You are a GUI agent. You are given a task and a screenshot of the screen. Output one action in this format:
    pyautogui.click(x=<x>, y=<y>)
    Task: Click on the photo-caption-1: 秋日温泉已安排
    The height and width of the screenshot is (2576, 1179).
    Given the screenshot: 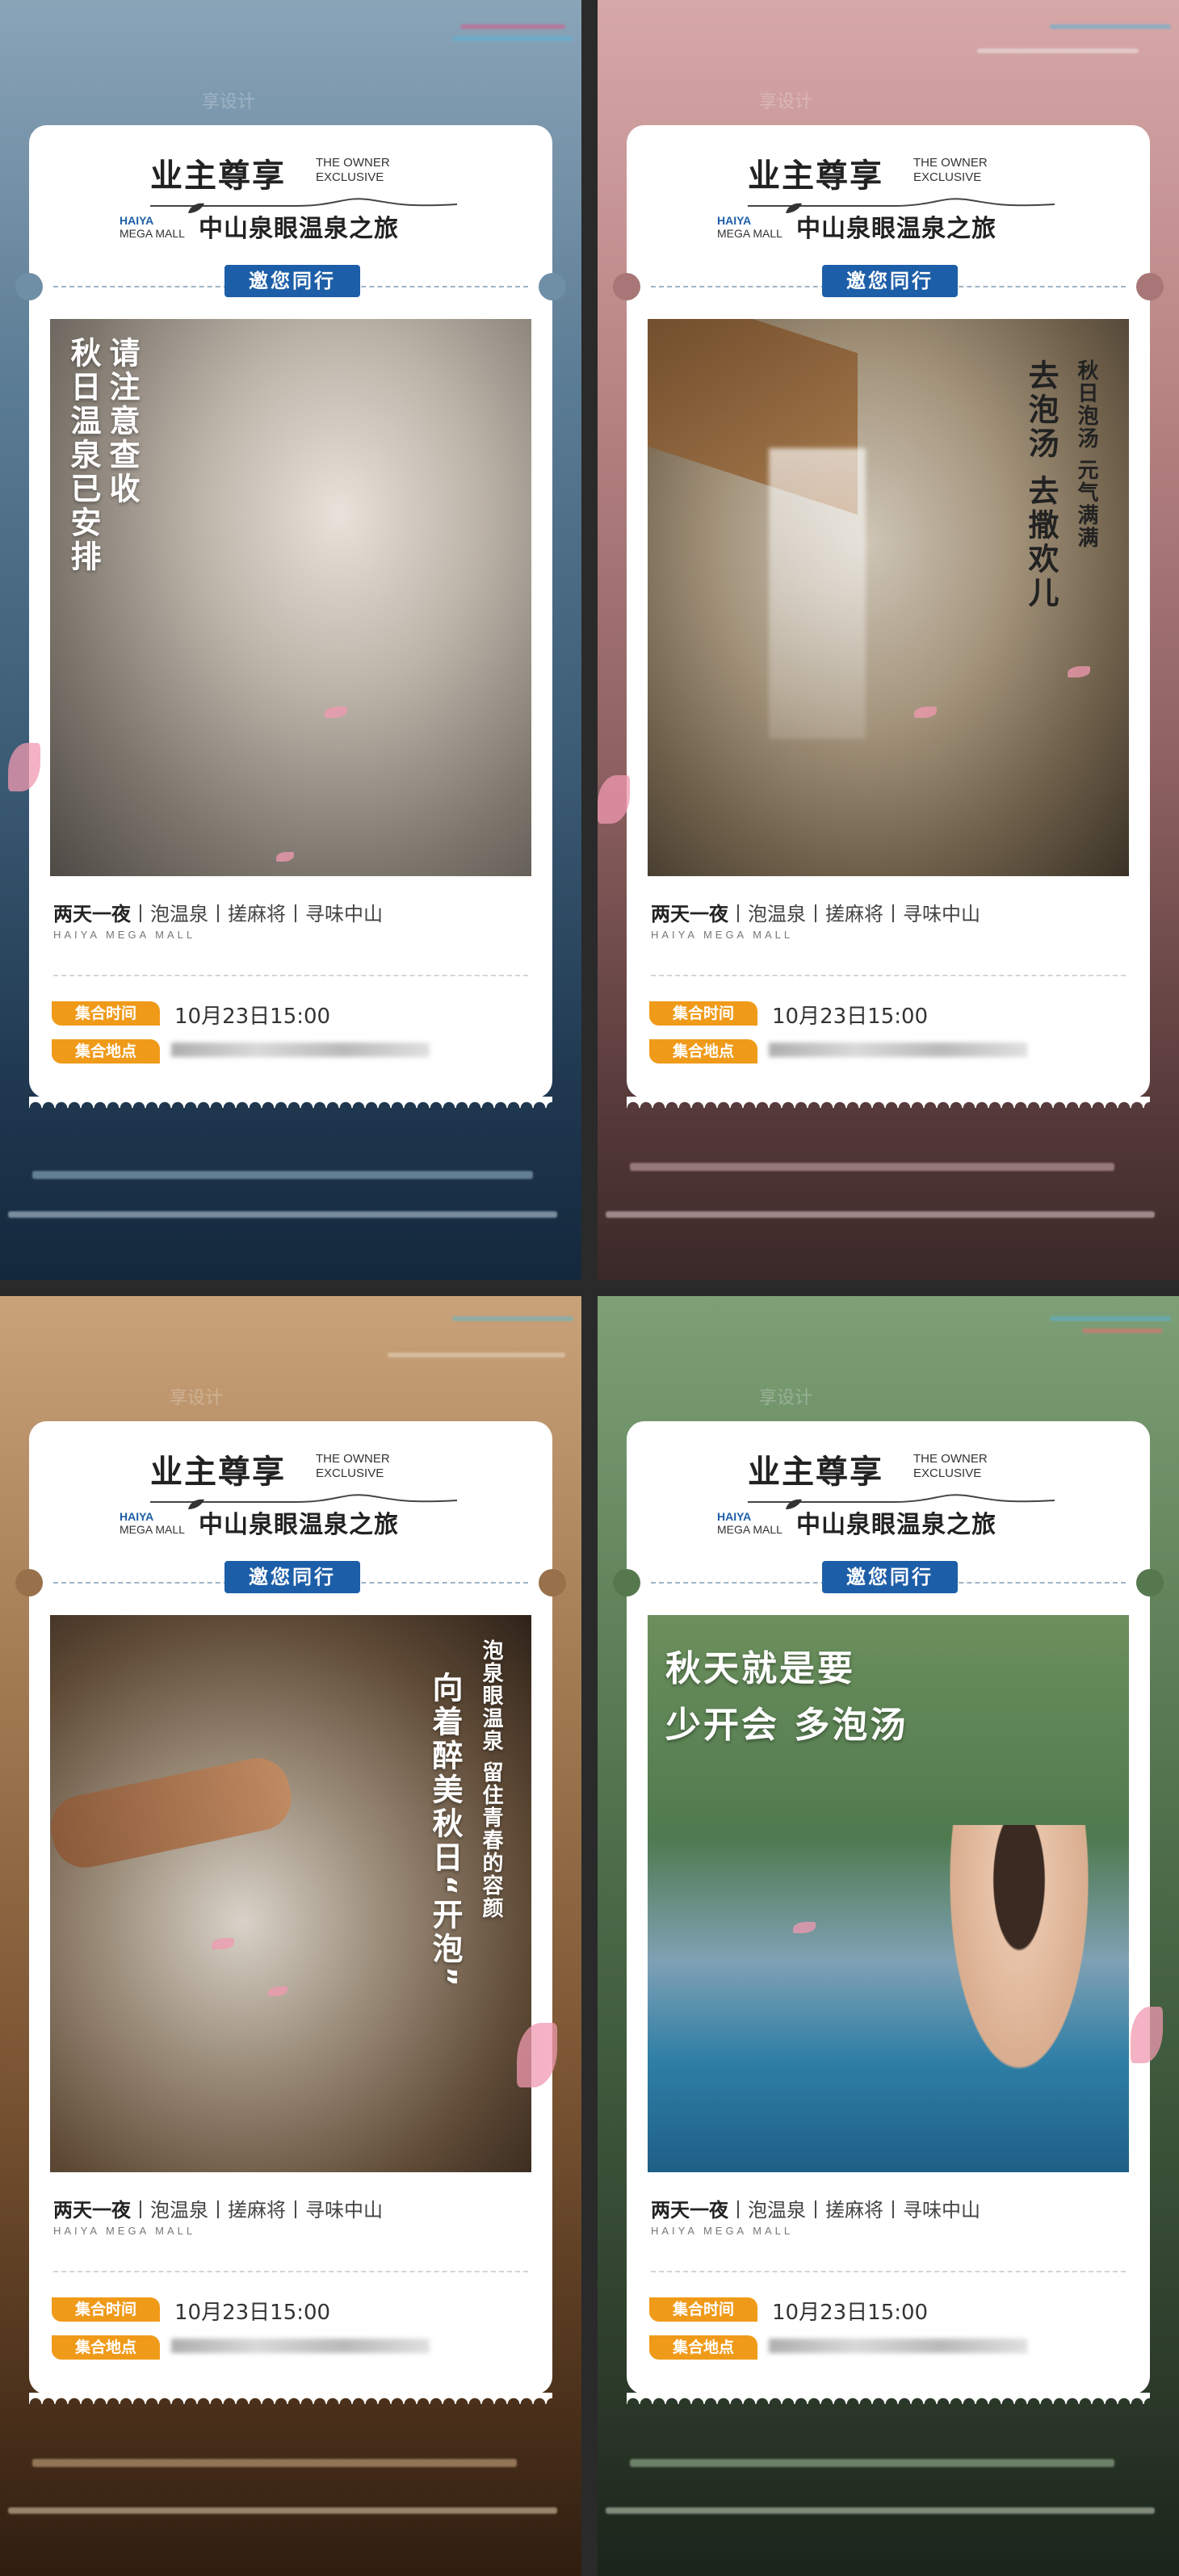 What is the action you would take?
    pyautogui.click(x=83, y=455)
    